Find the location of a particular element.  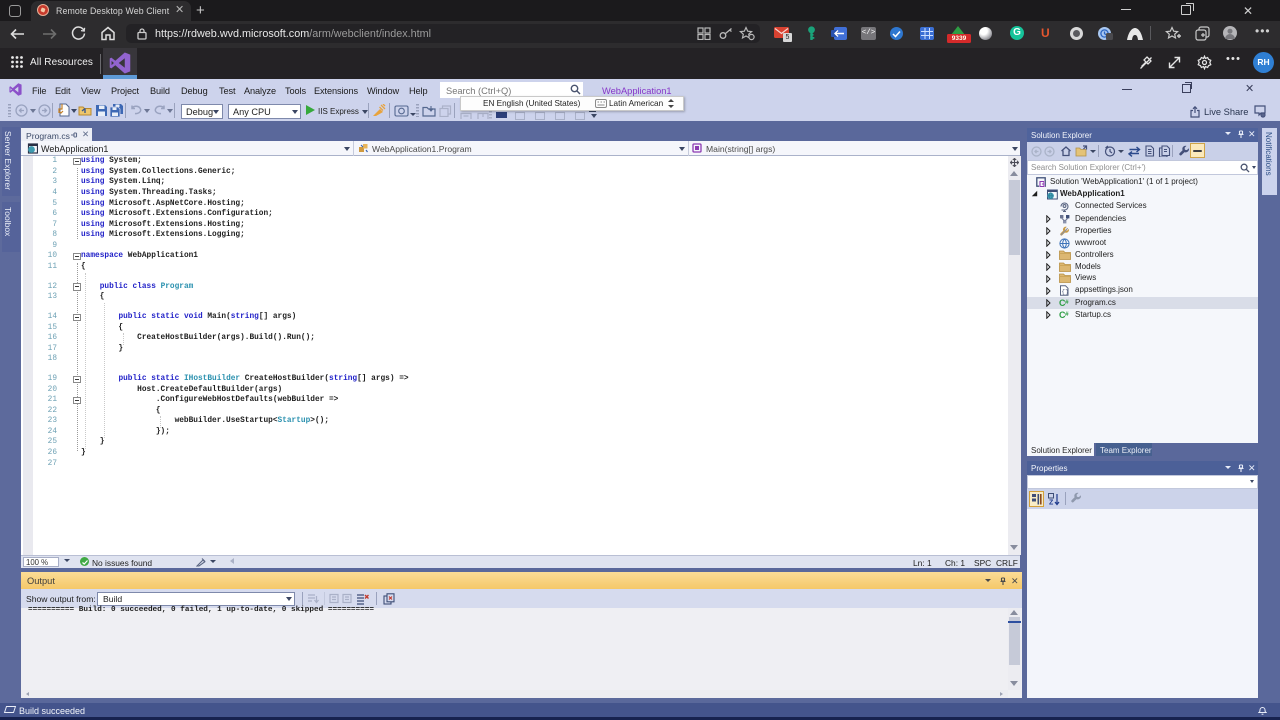

svg-text: Z is located at coordinates (1051, 502).